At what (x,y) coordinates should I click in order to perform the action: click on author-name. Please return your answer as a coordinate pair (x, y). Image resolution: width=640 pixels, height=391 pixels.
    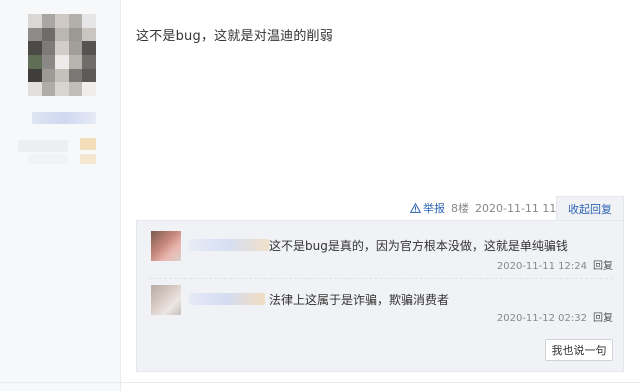
    Looking at the image, I should click on (64, 118).